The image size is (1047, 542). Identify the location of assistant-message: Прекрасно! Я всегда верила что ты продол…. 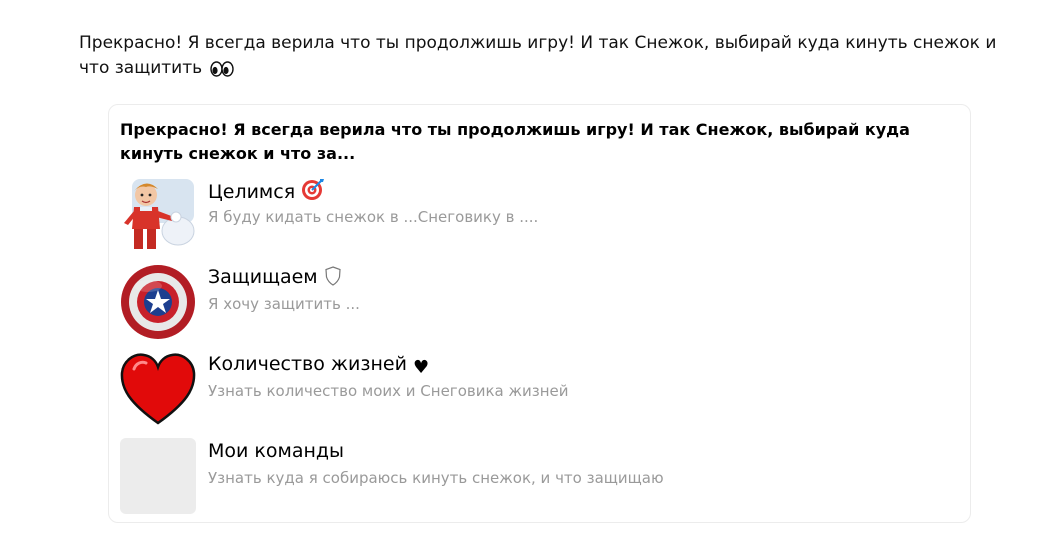
(549, 58).